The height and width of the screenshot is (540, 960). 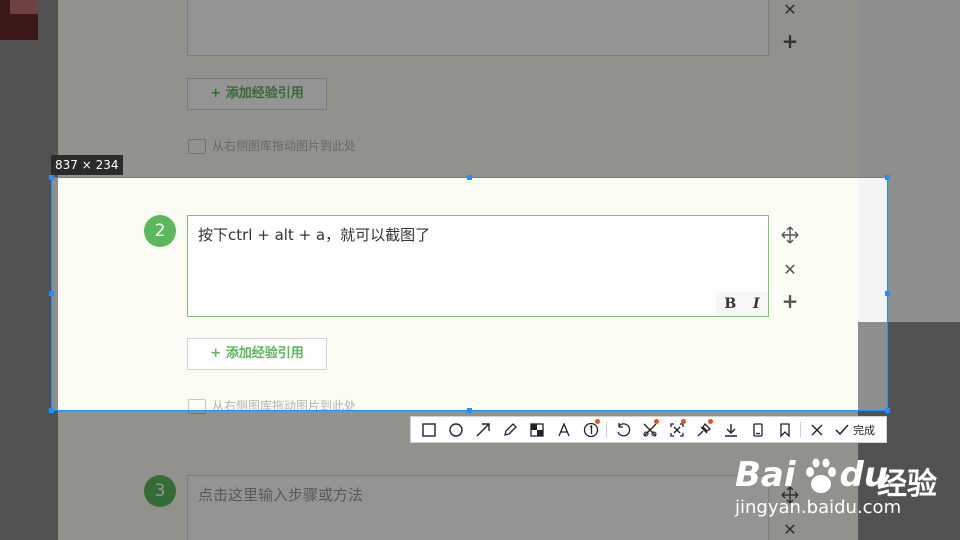 What do you see at coordinates (455, 429) in the screenshot?
I see `ellipse-icon` at bounding box center [455, 429].